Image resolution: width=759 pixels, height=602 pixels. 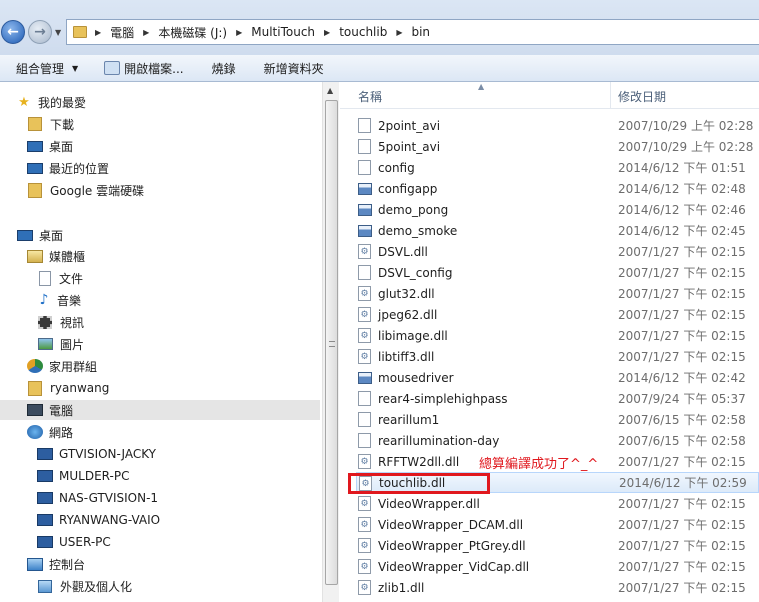 I want to click on burn-button: 燒錄, so click(x=218, y=68).